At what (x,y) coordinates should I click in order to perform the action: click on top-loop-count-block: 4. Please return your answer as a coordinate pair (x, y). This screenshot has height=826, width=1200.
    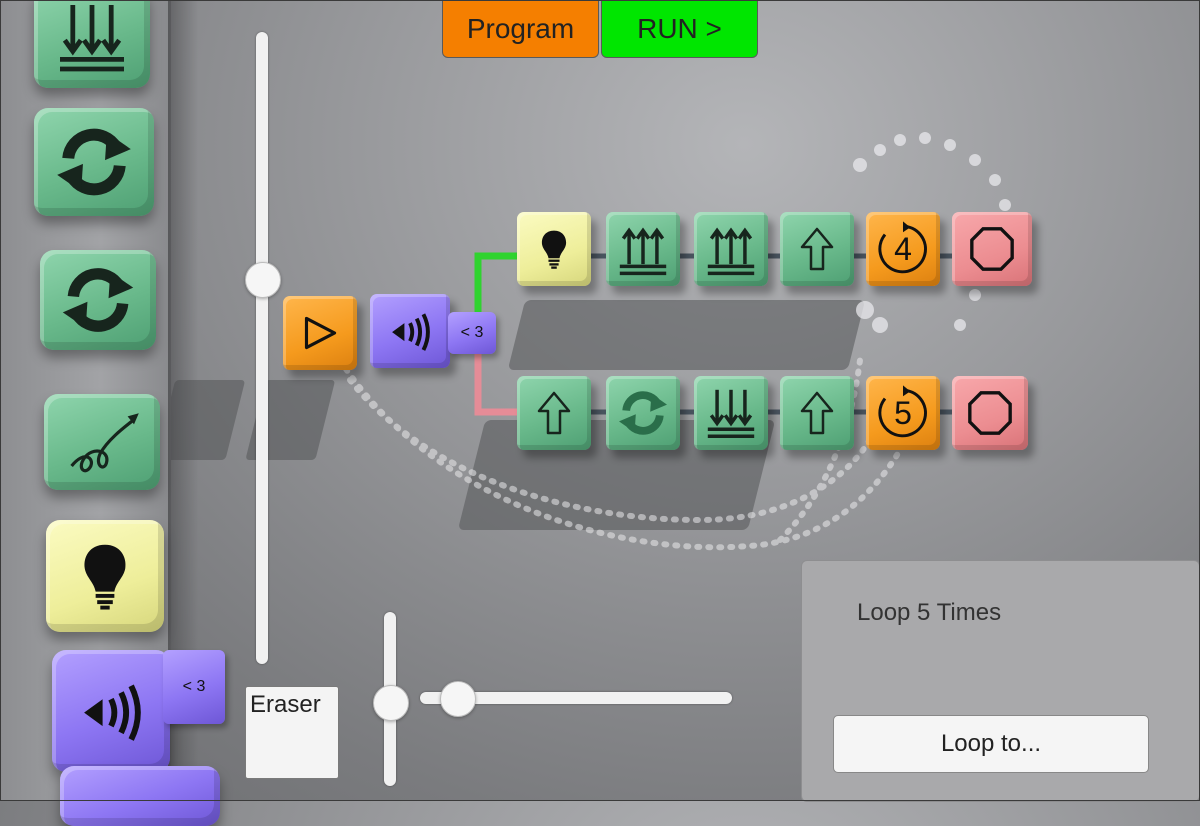
    Looking at the image, I should click on (903, 249).